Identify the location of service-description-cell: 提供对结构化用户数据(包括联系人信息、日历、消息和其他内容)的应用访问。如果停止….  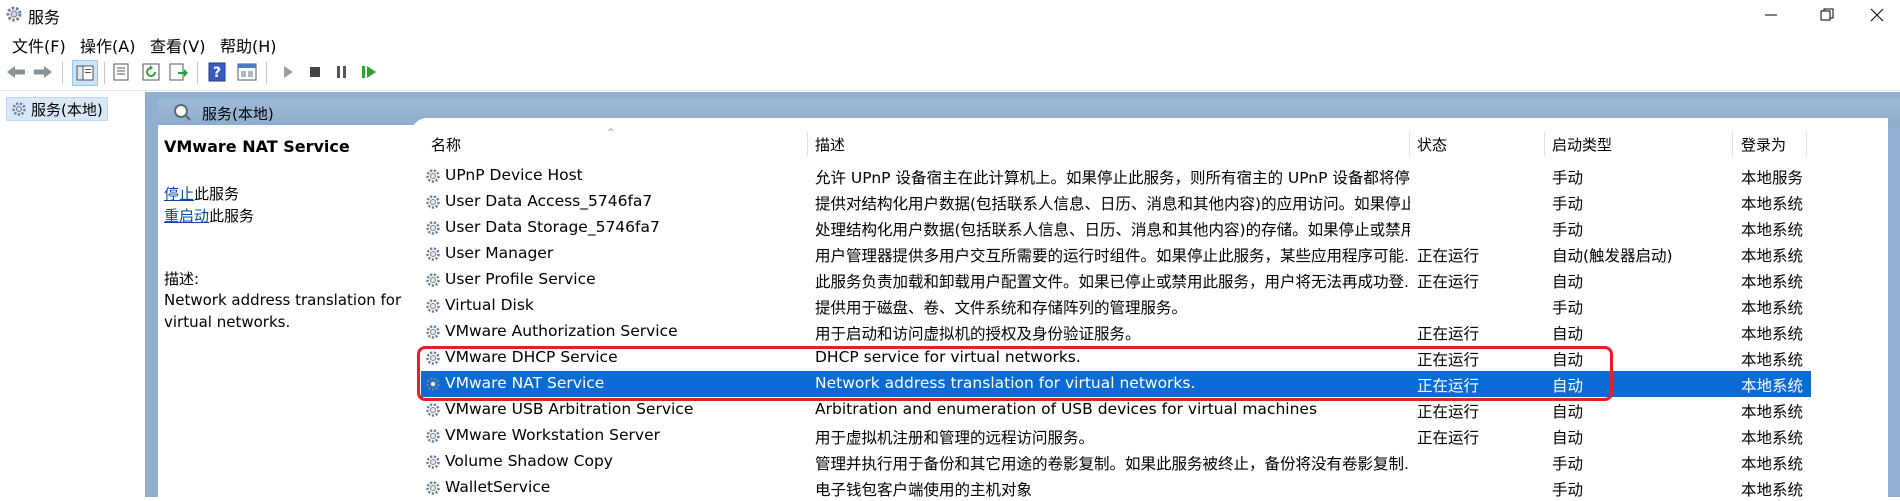
(1112, 204).